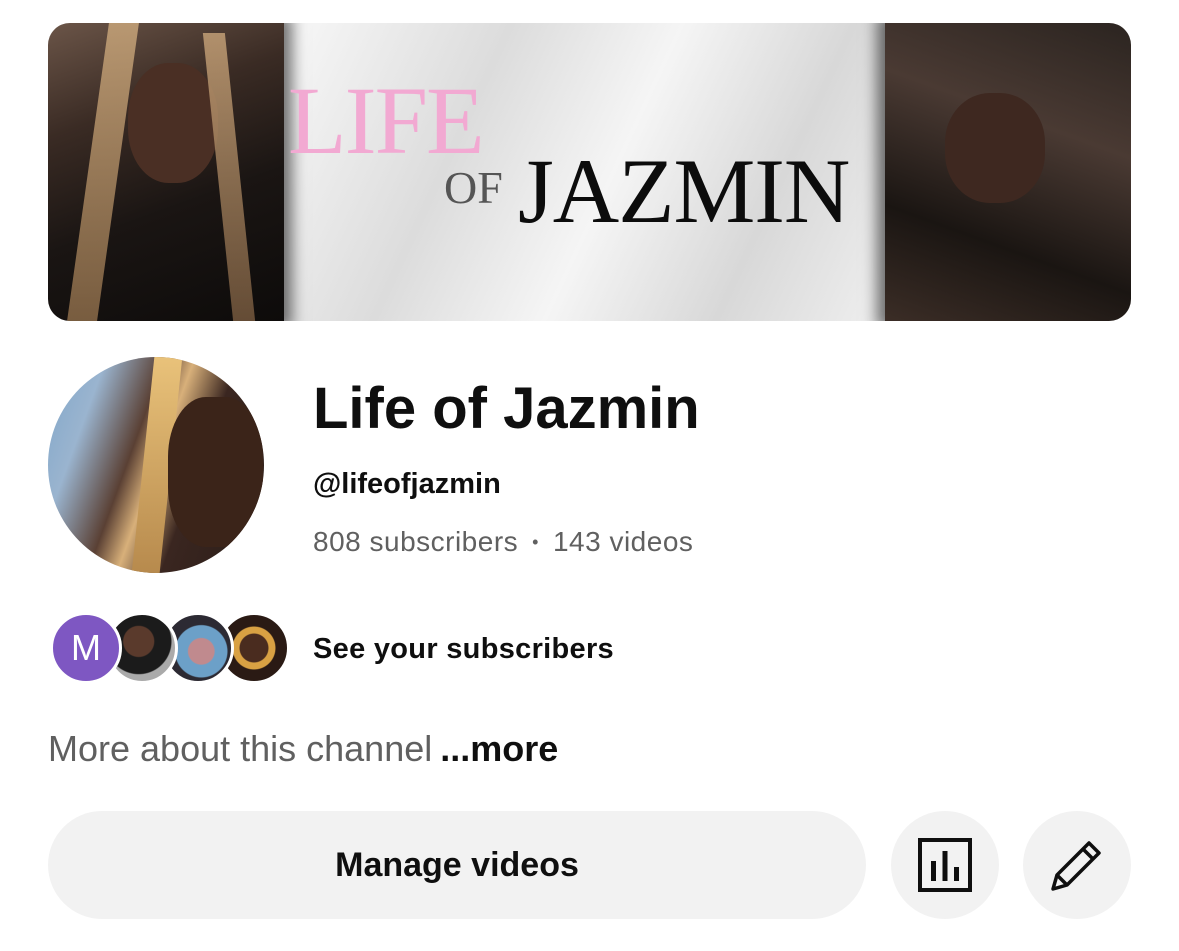 Image resolution: width=1179 pixels, height=951 pixels. I want to click on banner-photo-right, so click(1008, 172).